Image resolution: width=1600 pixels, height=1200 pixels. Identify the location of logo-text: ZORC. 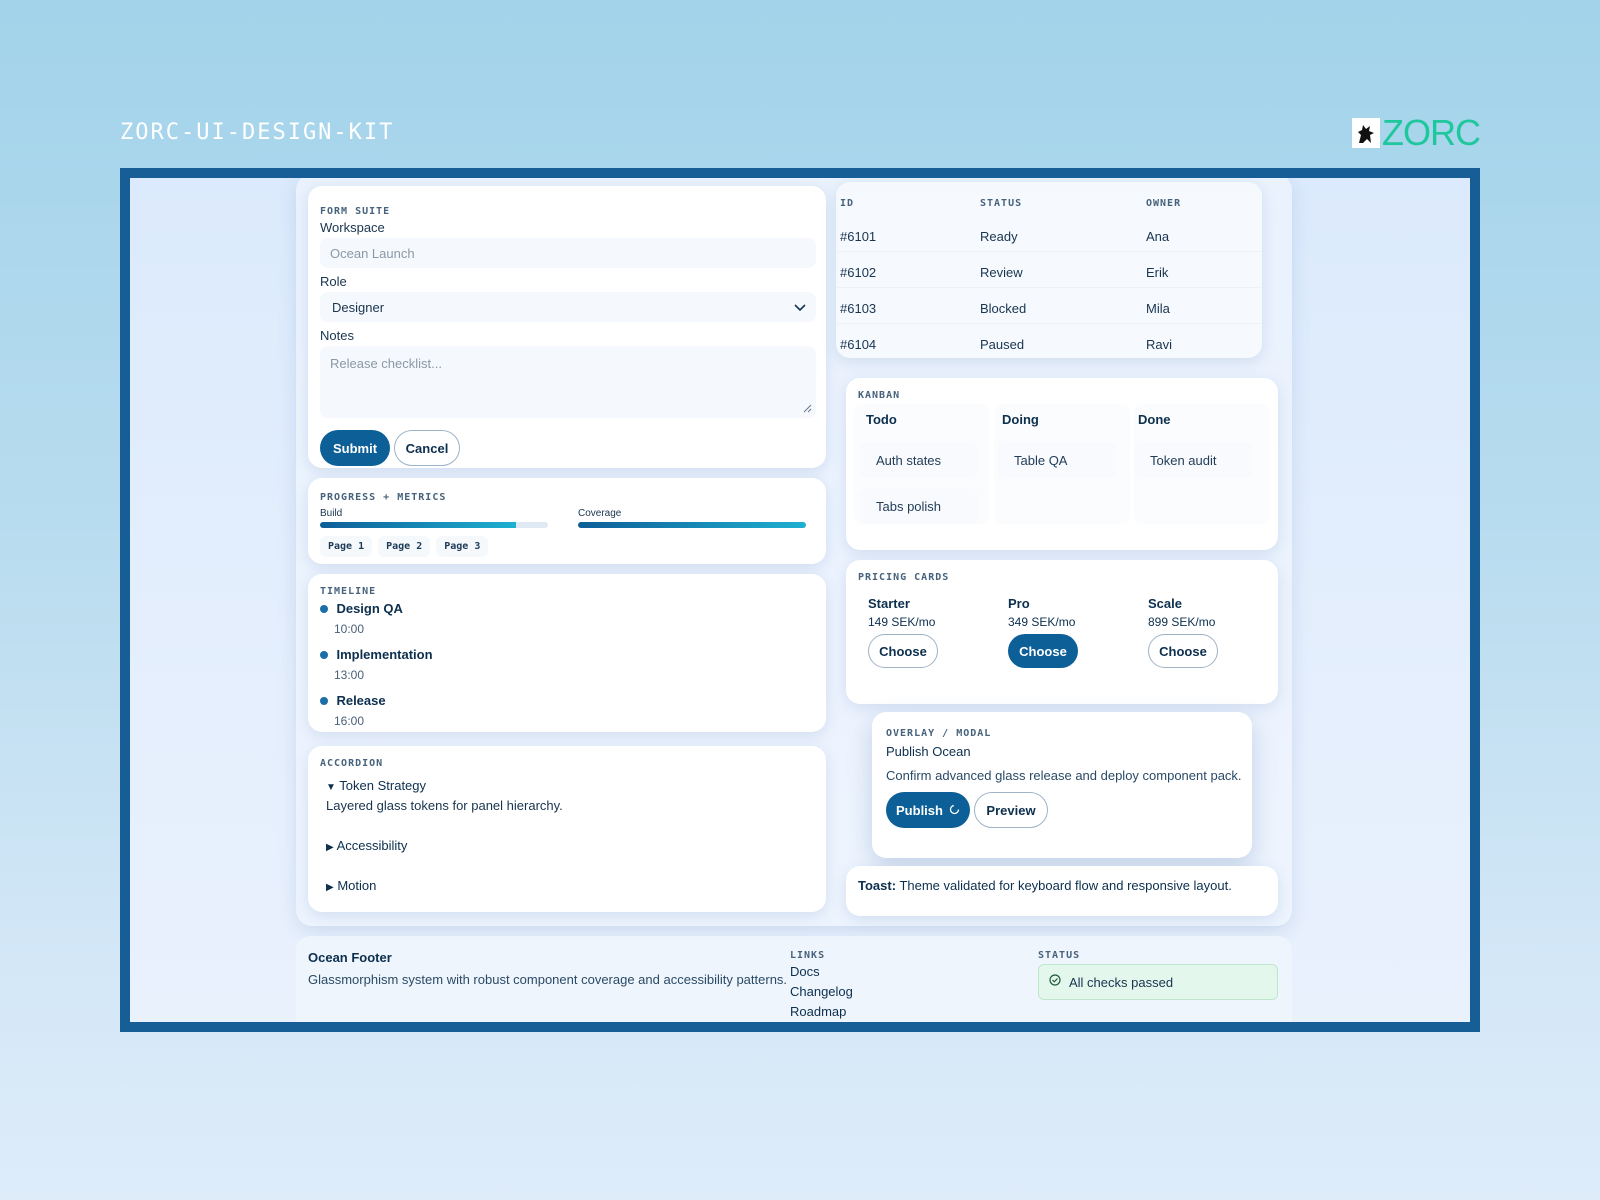
(1431, 132).